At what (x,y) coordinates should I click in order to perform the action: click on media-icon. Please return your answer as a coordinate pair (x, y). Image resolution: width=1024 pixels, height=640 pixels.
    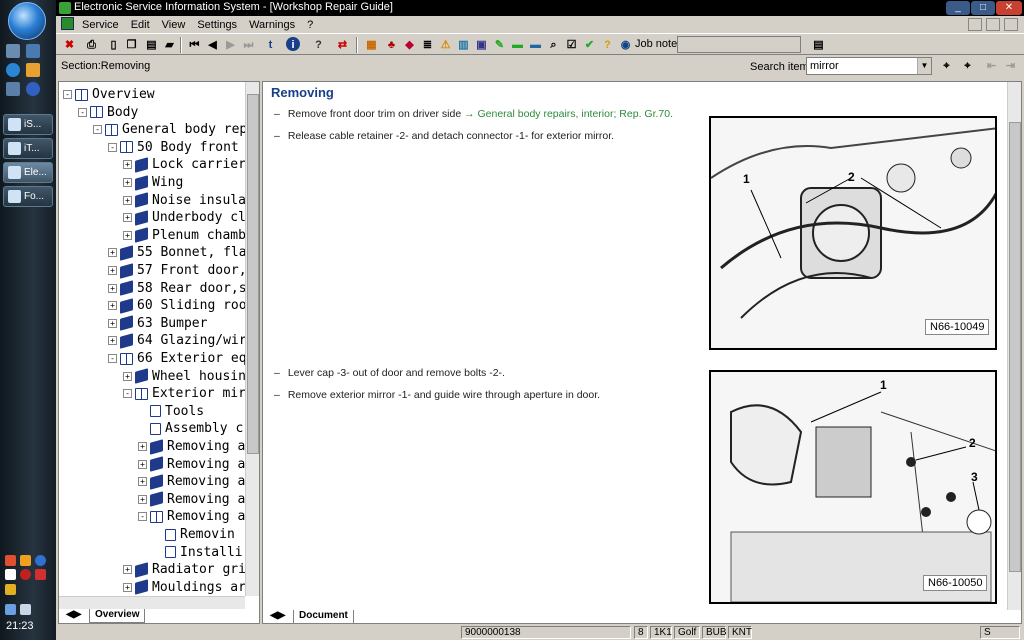
    Looking at the image, I should click on (33, 89).